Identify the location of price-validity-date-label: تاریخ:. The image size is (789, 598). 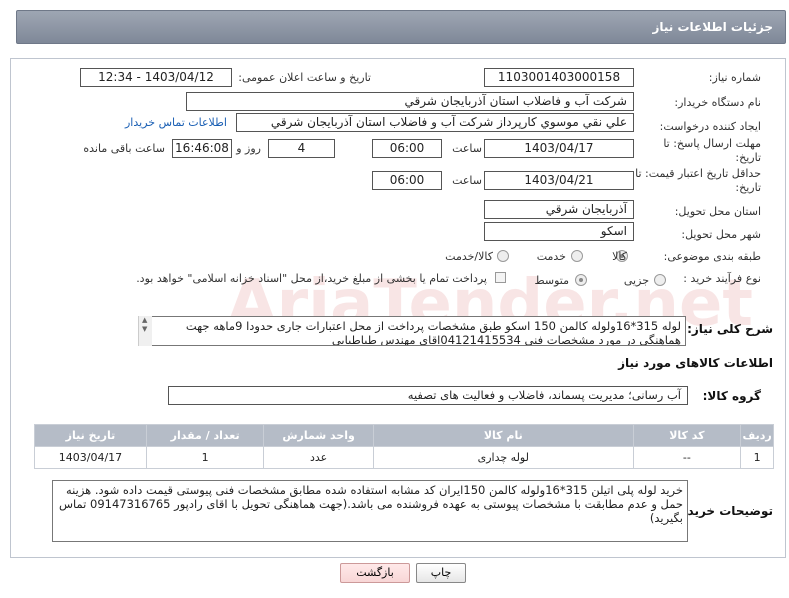
(748, 187).